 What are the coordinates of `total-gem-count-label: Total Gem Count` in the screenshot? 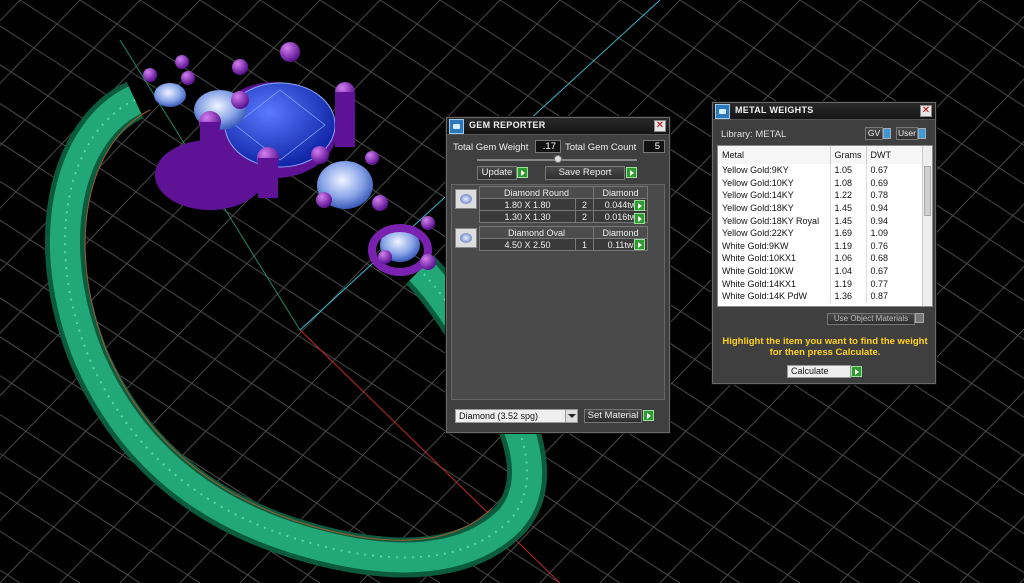 It's located at (601, 147).